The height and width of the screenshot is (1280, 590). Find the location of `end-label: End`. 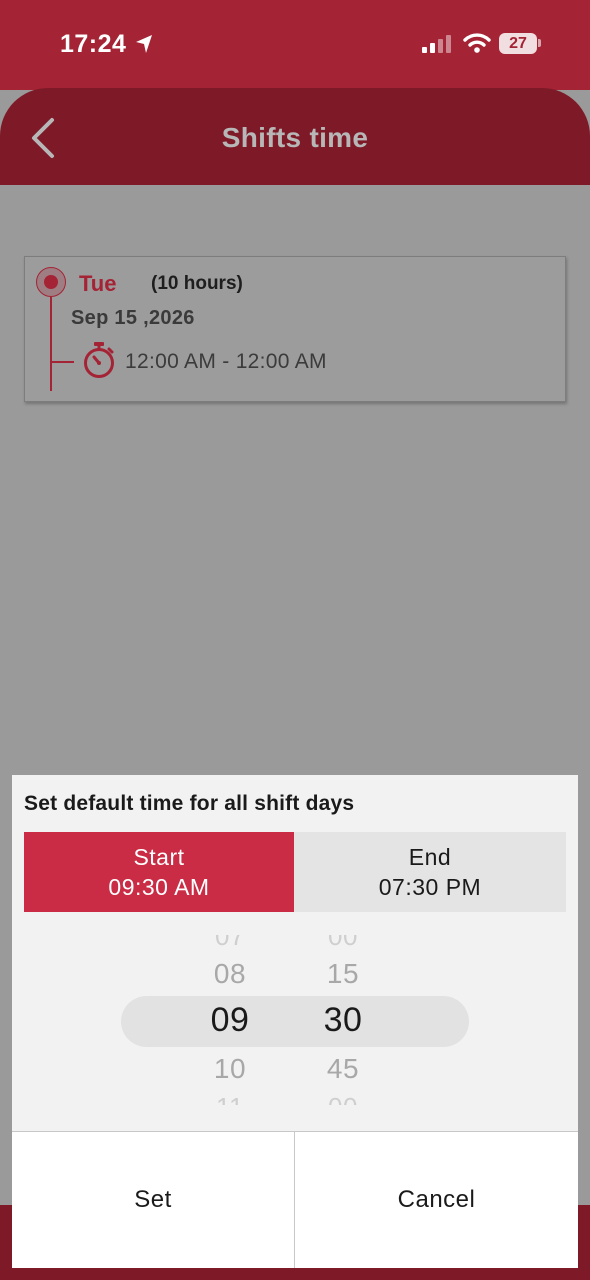

end-label: End is located at coordinates (430, 857).